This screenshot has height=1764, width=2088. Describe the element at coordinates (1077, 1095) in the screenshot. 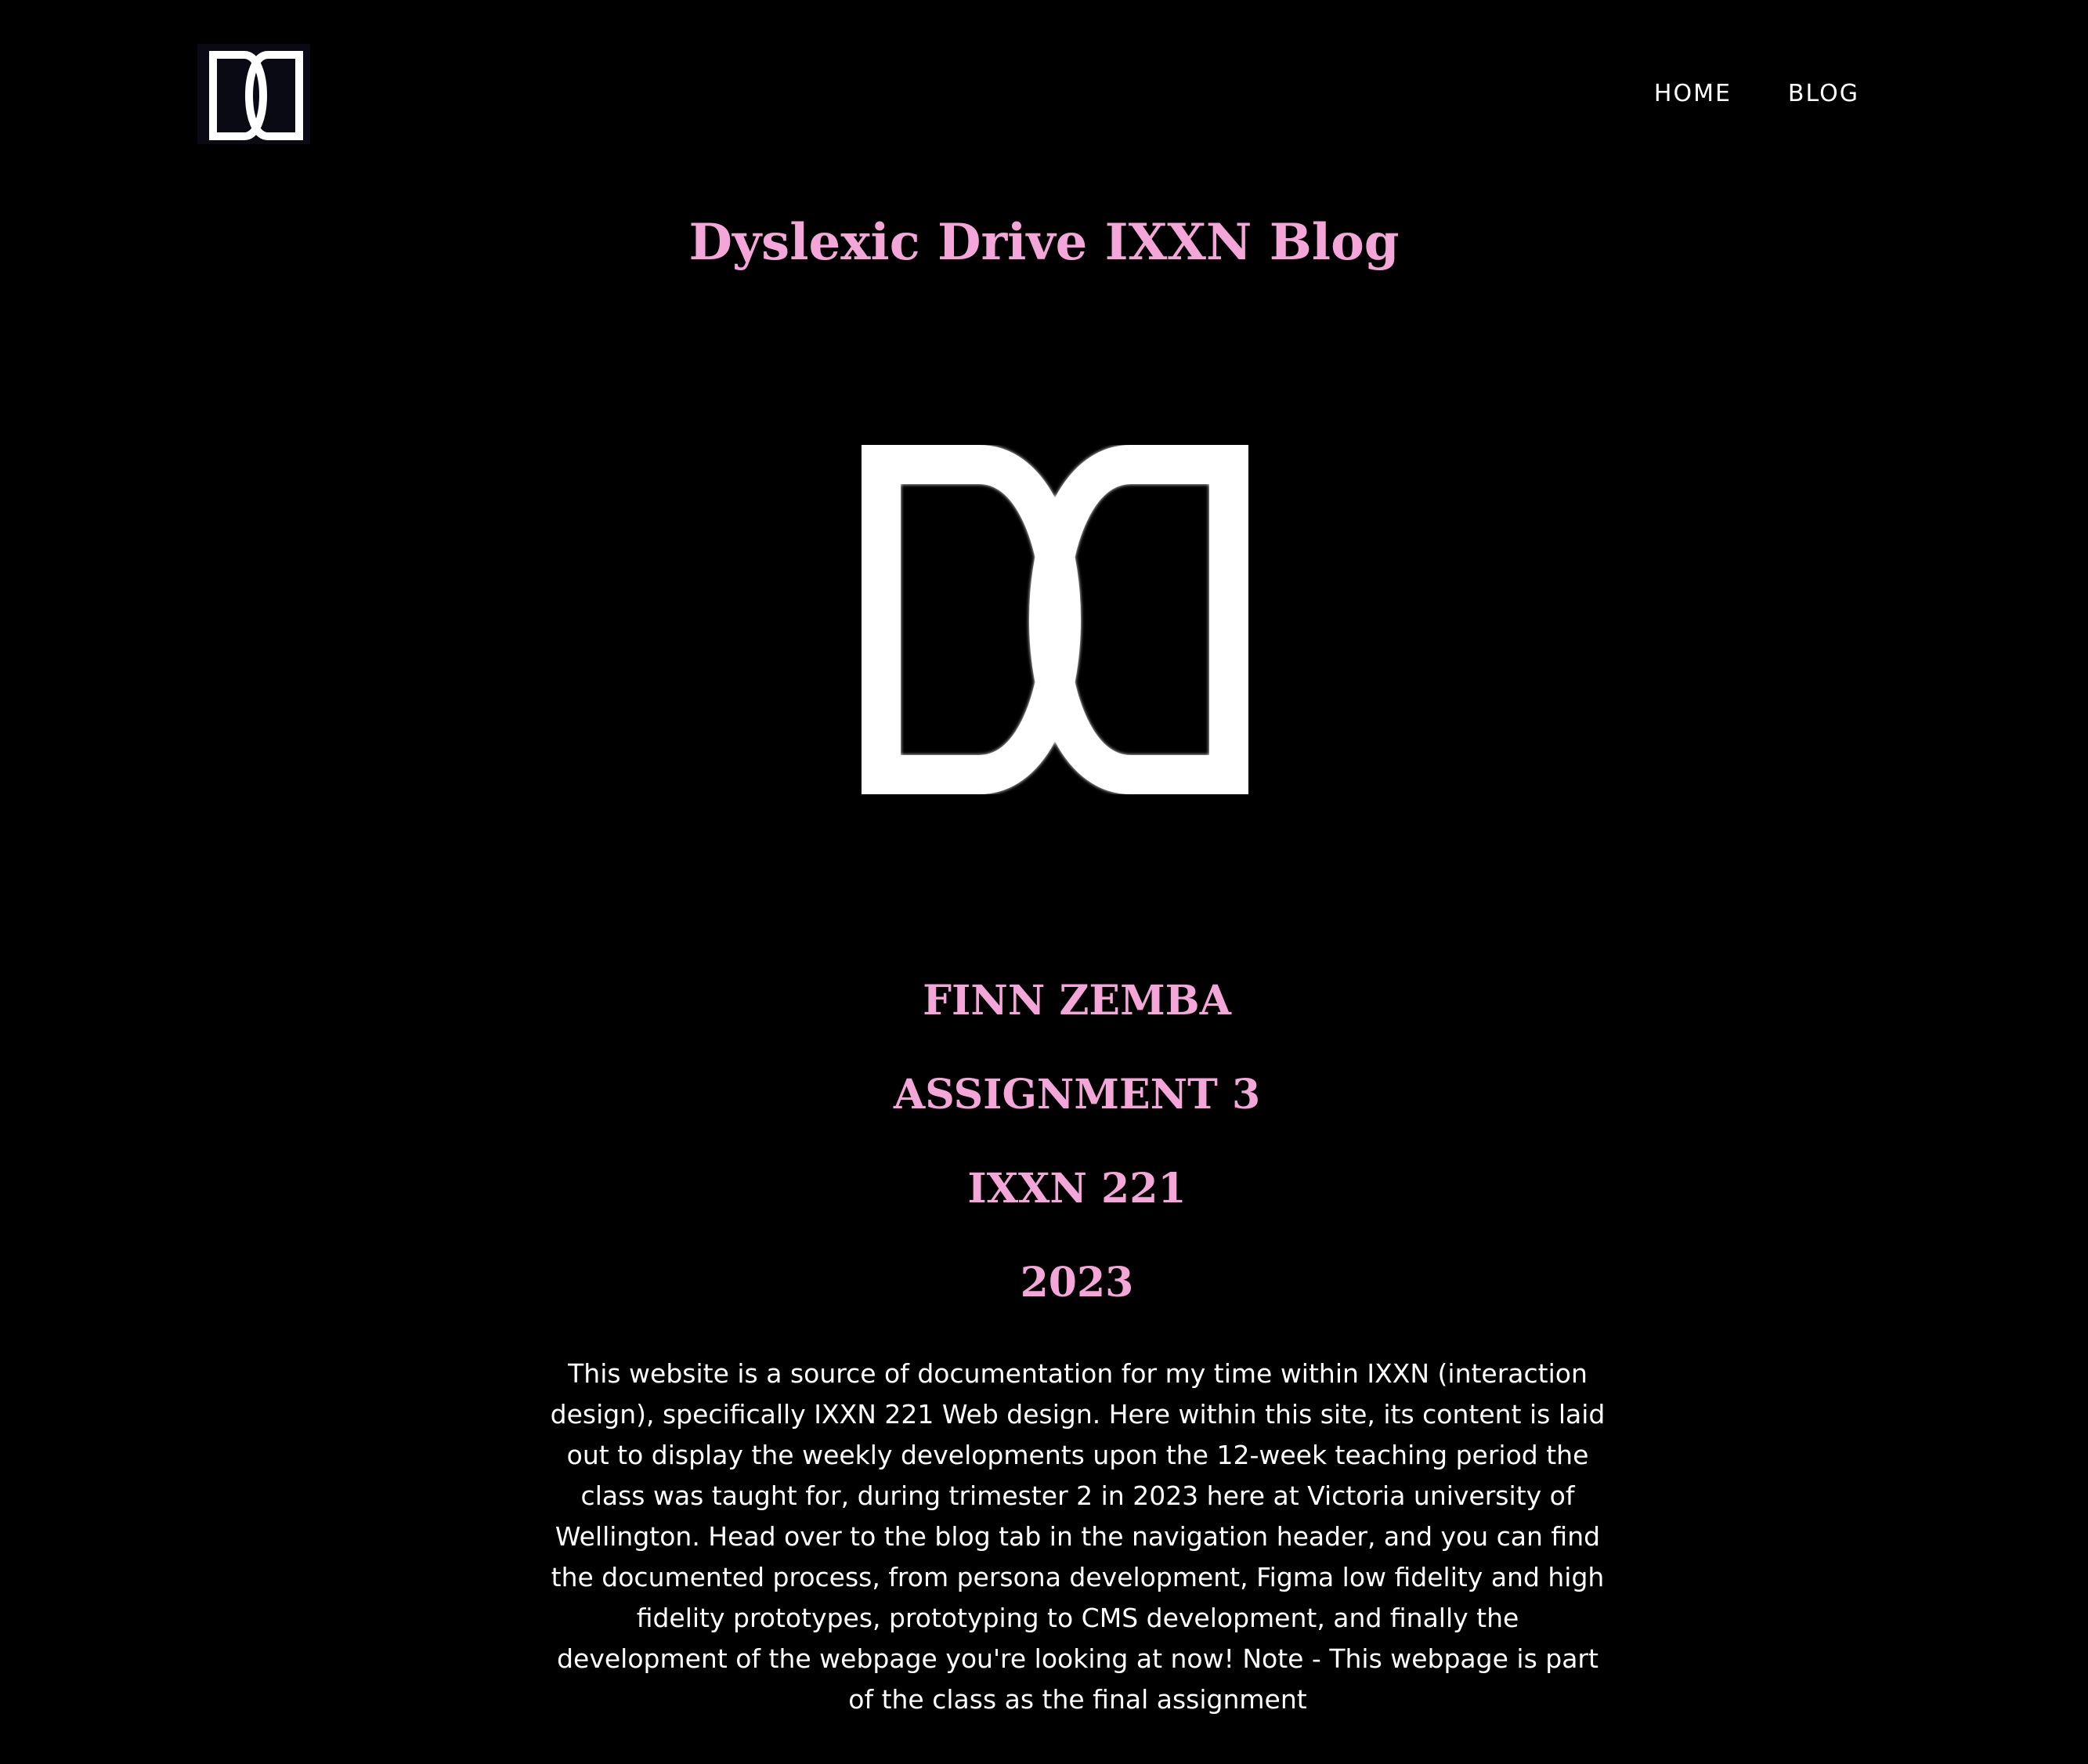

I see `assignment-heading: ASSIGNMENT 3` at that location.